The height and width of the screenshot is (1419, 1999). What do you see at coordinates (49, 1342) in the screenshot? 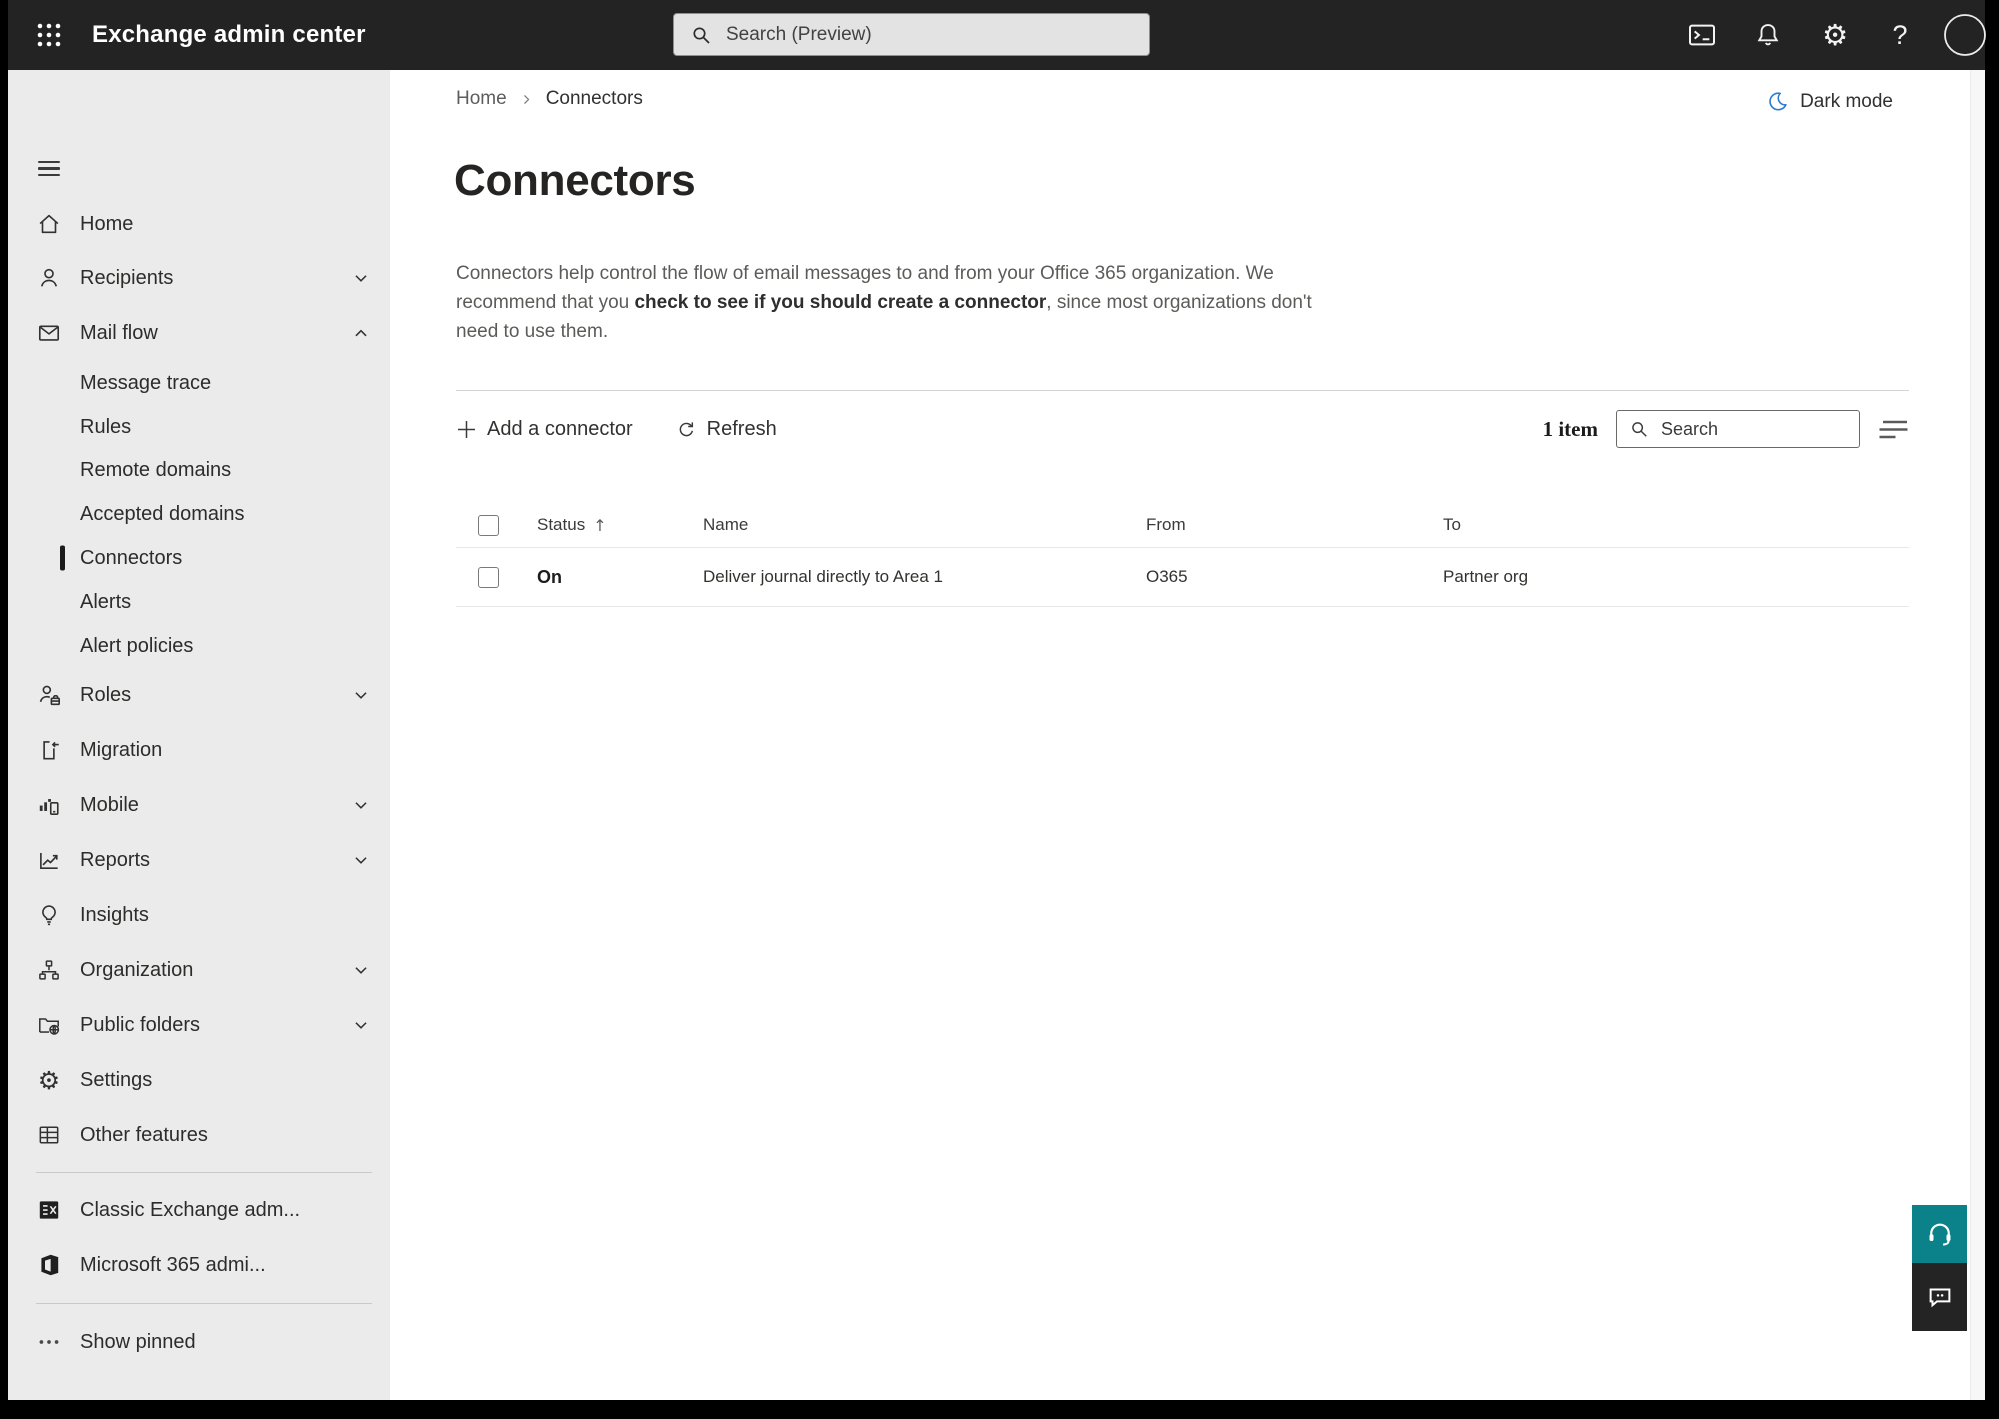
I see `ellipsis-icon` at bounding box center [49, 1342].